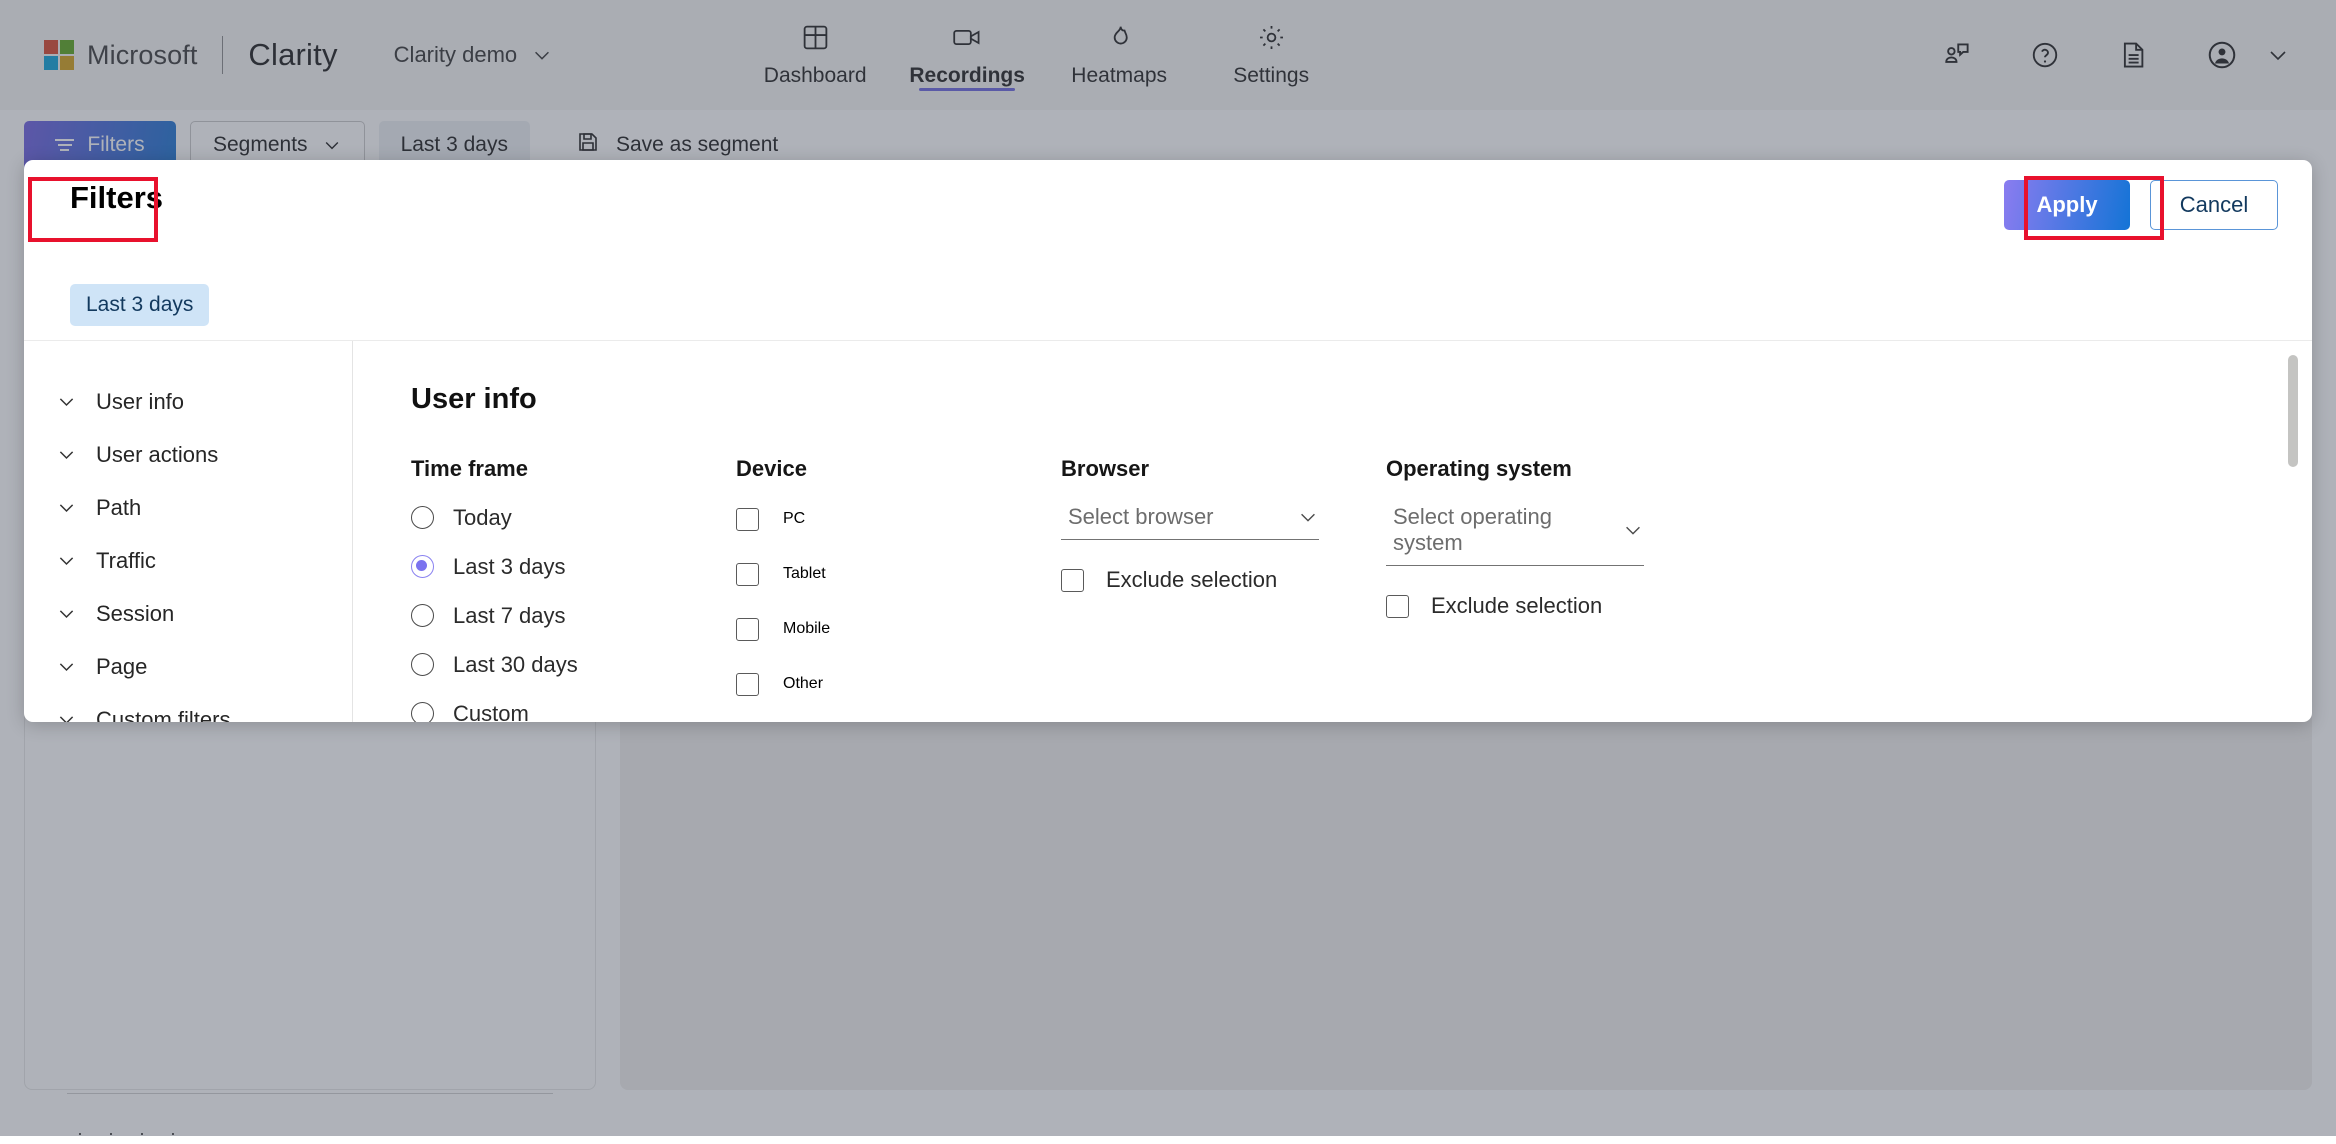 The width and height of the screenshot is (2336, 1144). Describe the element at coordinates (794, 519) in the screenshot. I see `checkbox-label: PC` at that location.